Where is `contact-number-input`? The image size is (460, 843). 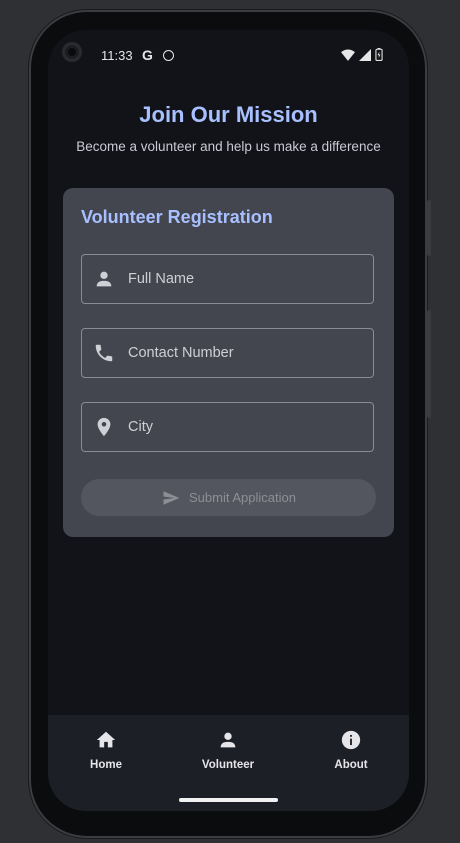
contact-number-input is located at coordinates (248, 353).